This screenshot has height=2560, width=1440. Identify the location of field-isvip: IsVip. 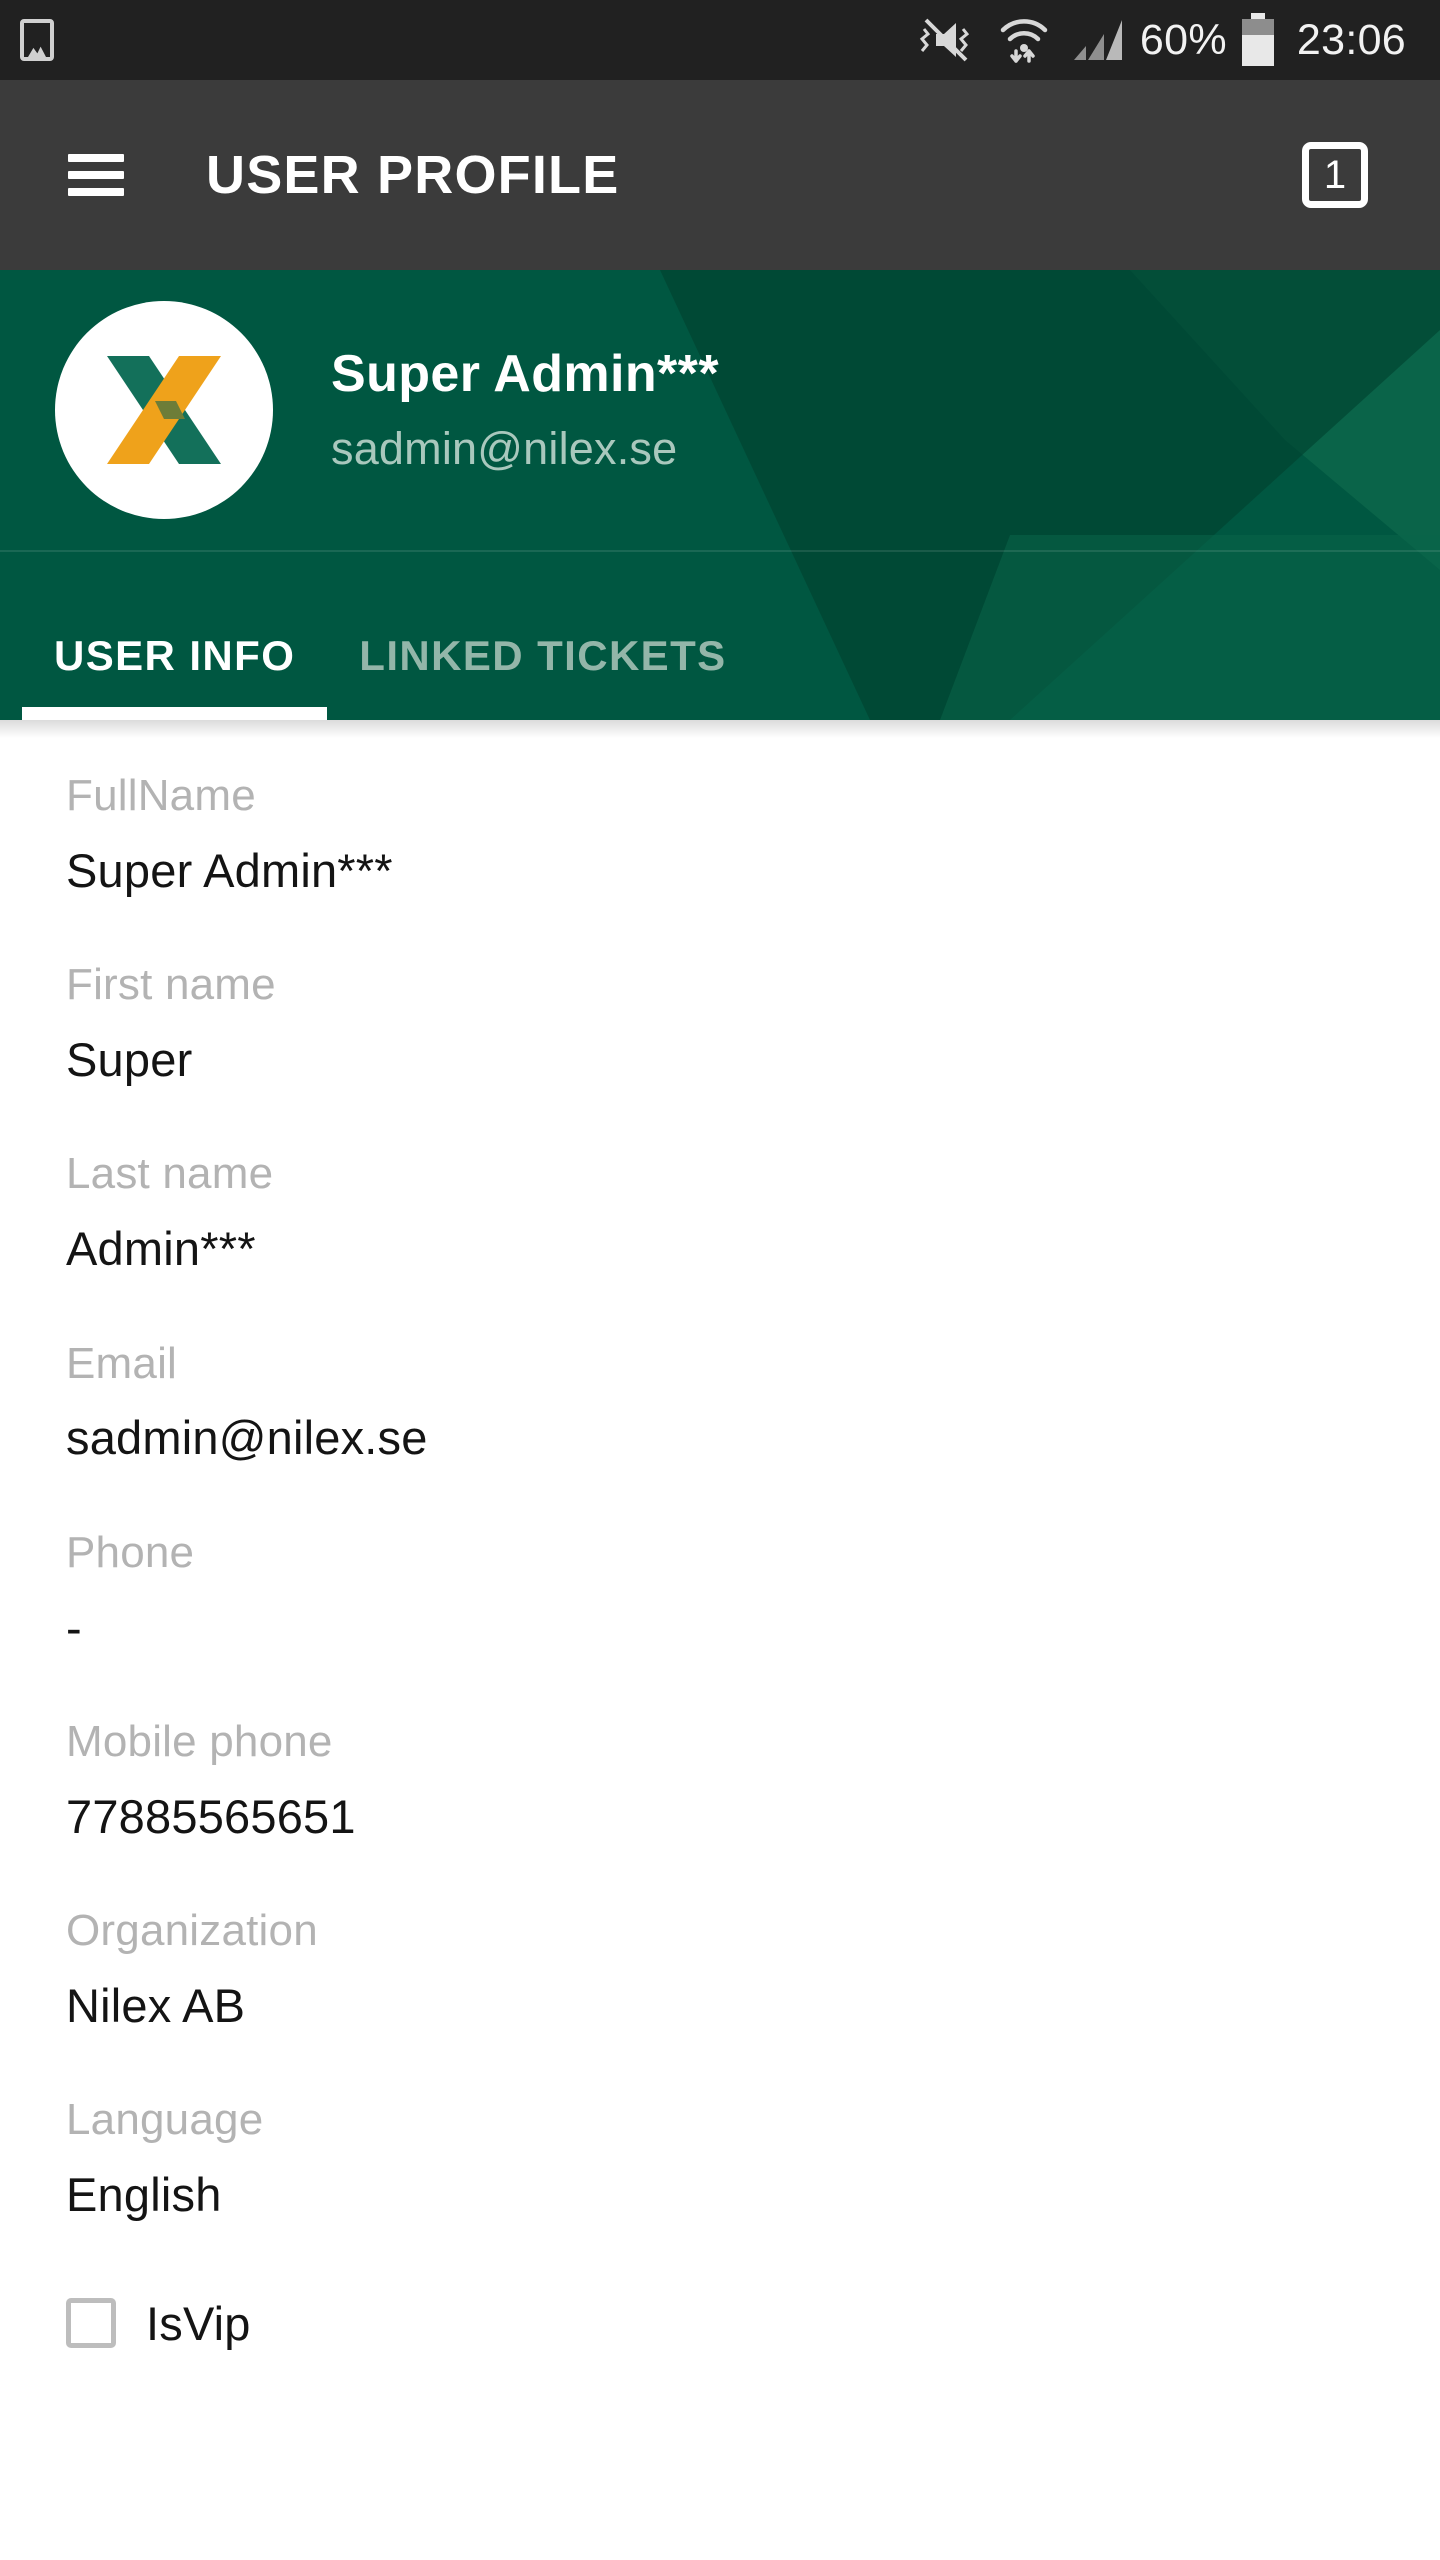
(720, 2287).